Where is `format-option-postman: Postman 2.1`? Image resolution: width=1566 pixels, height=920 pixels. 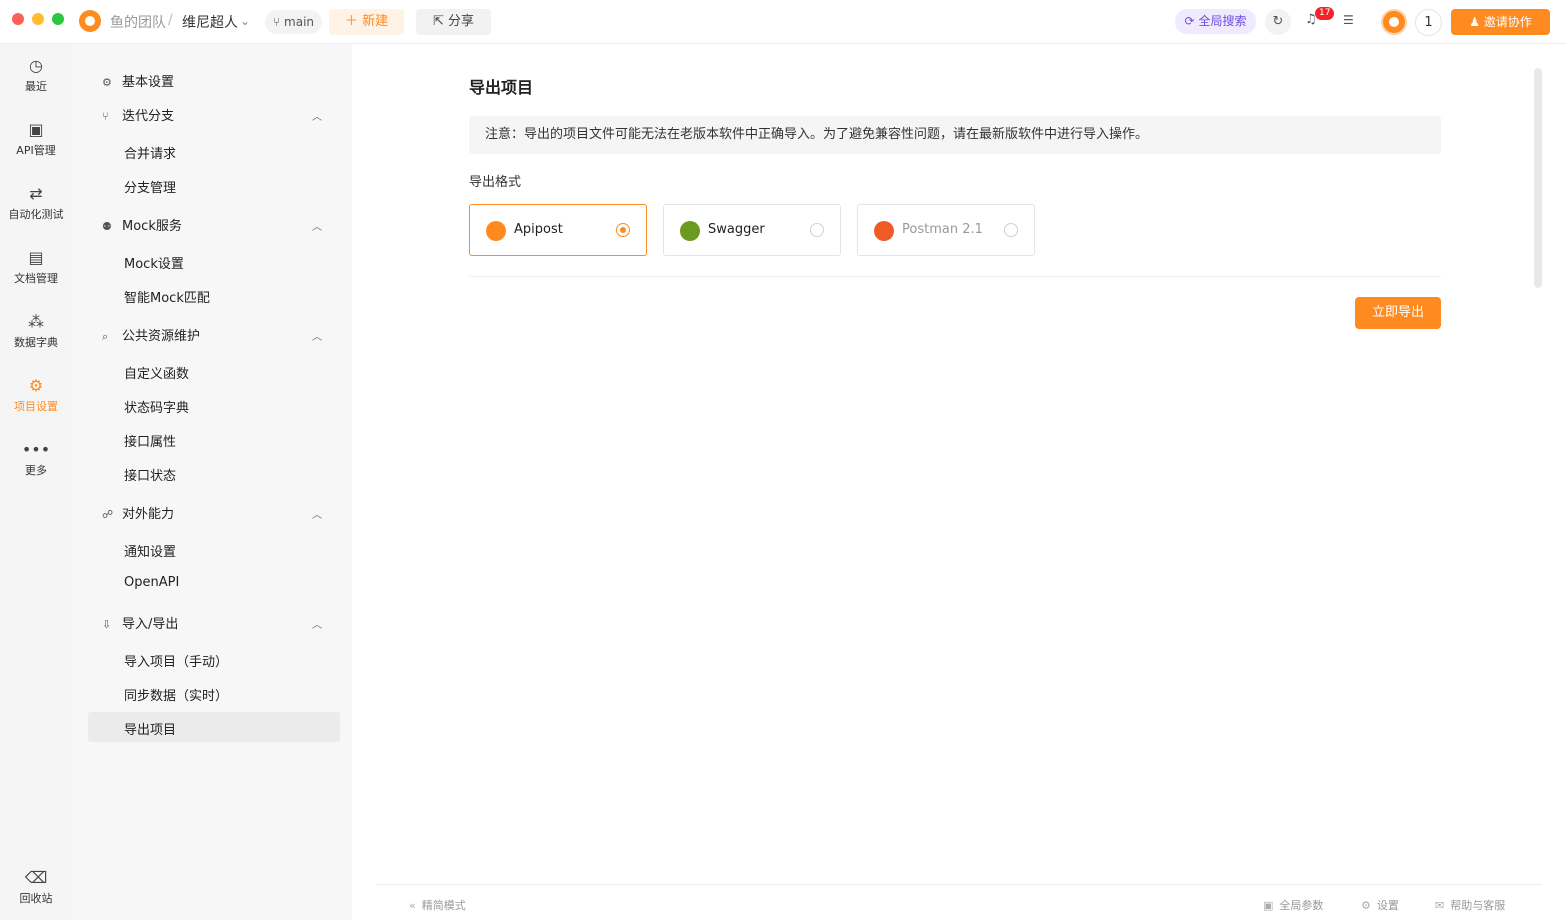
format-option-postman: Postman 2.1 is located at coordinates (946, 230).